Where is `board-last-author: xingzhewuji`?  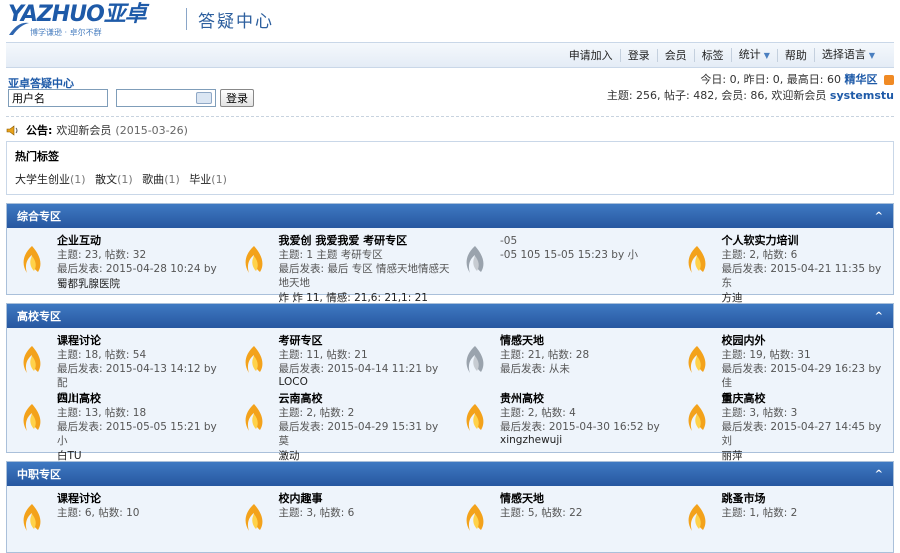
board-last-author: xingzhewuji is located at coordinates (586, 440).